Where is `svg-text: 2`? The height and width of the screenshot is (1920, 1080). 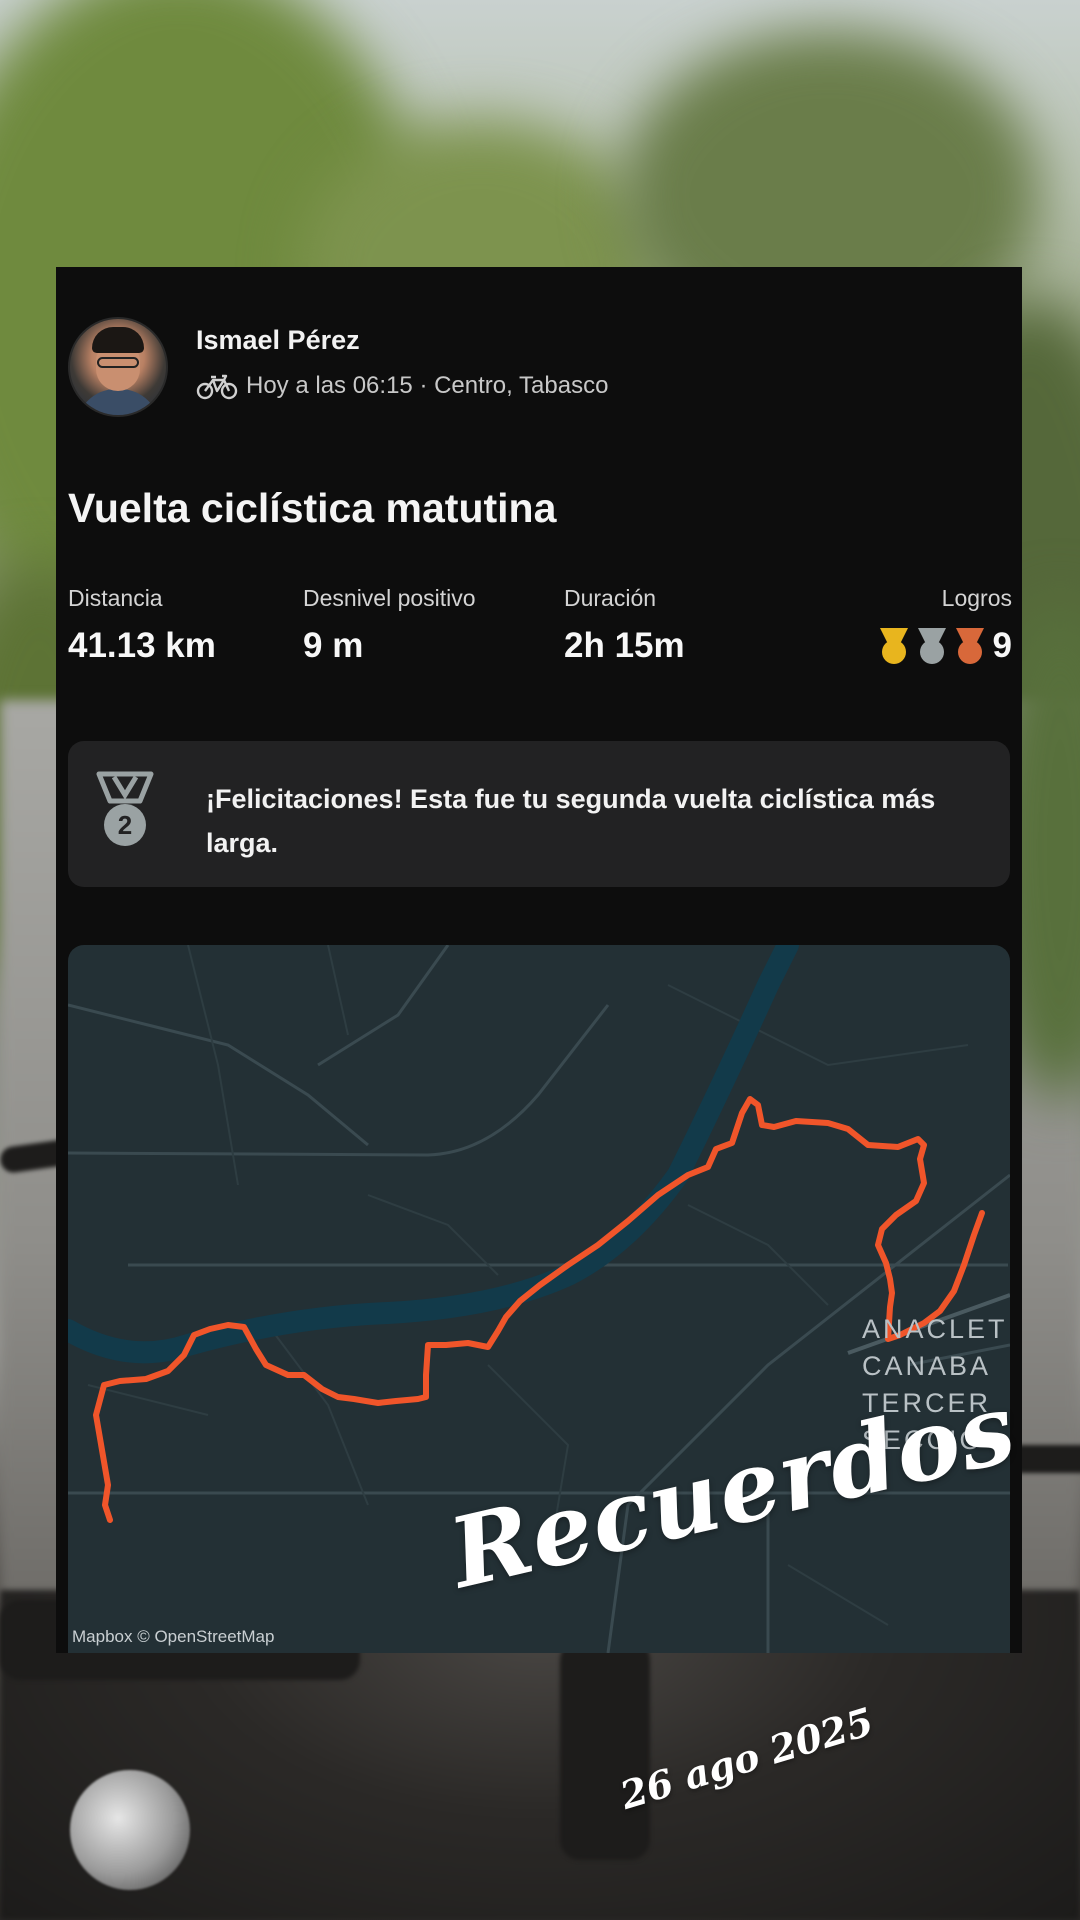 svg-text: 2 is located at coordinates (125, 825).